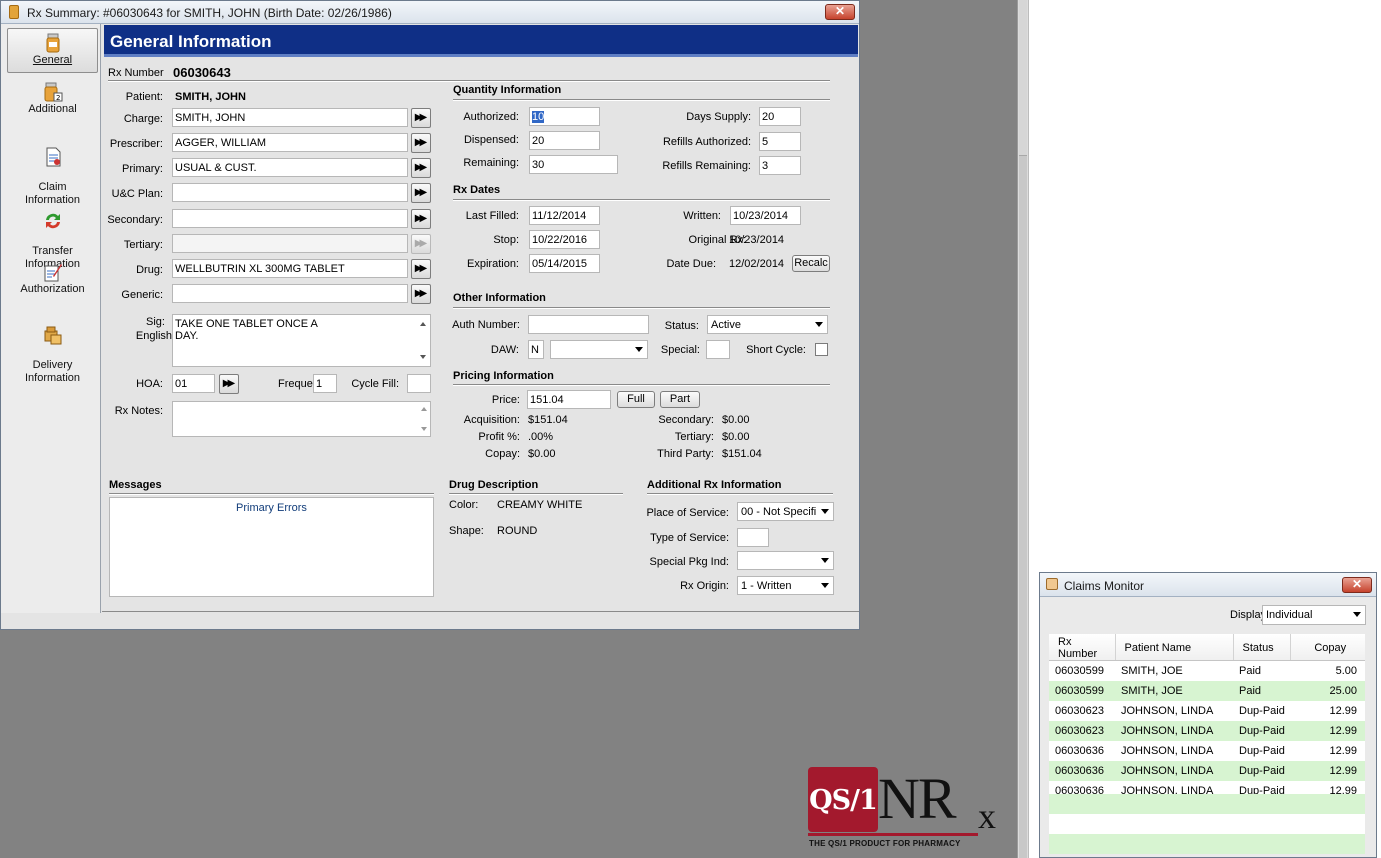 The image size is (1381, 858). What do you see at coordinates (246, 324) in the screenshot?
I see `sig-line: TAKE ONE TABLET ONCE A` at bounding box center [246, 324].